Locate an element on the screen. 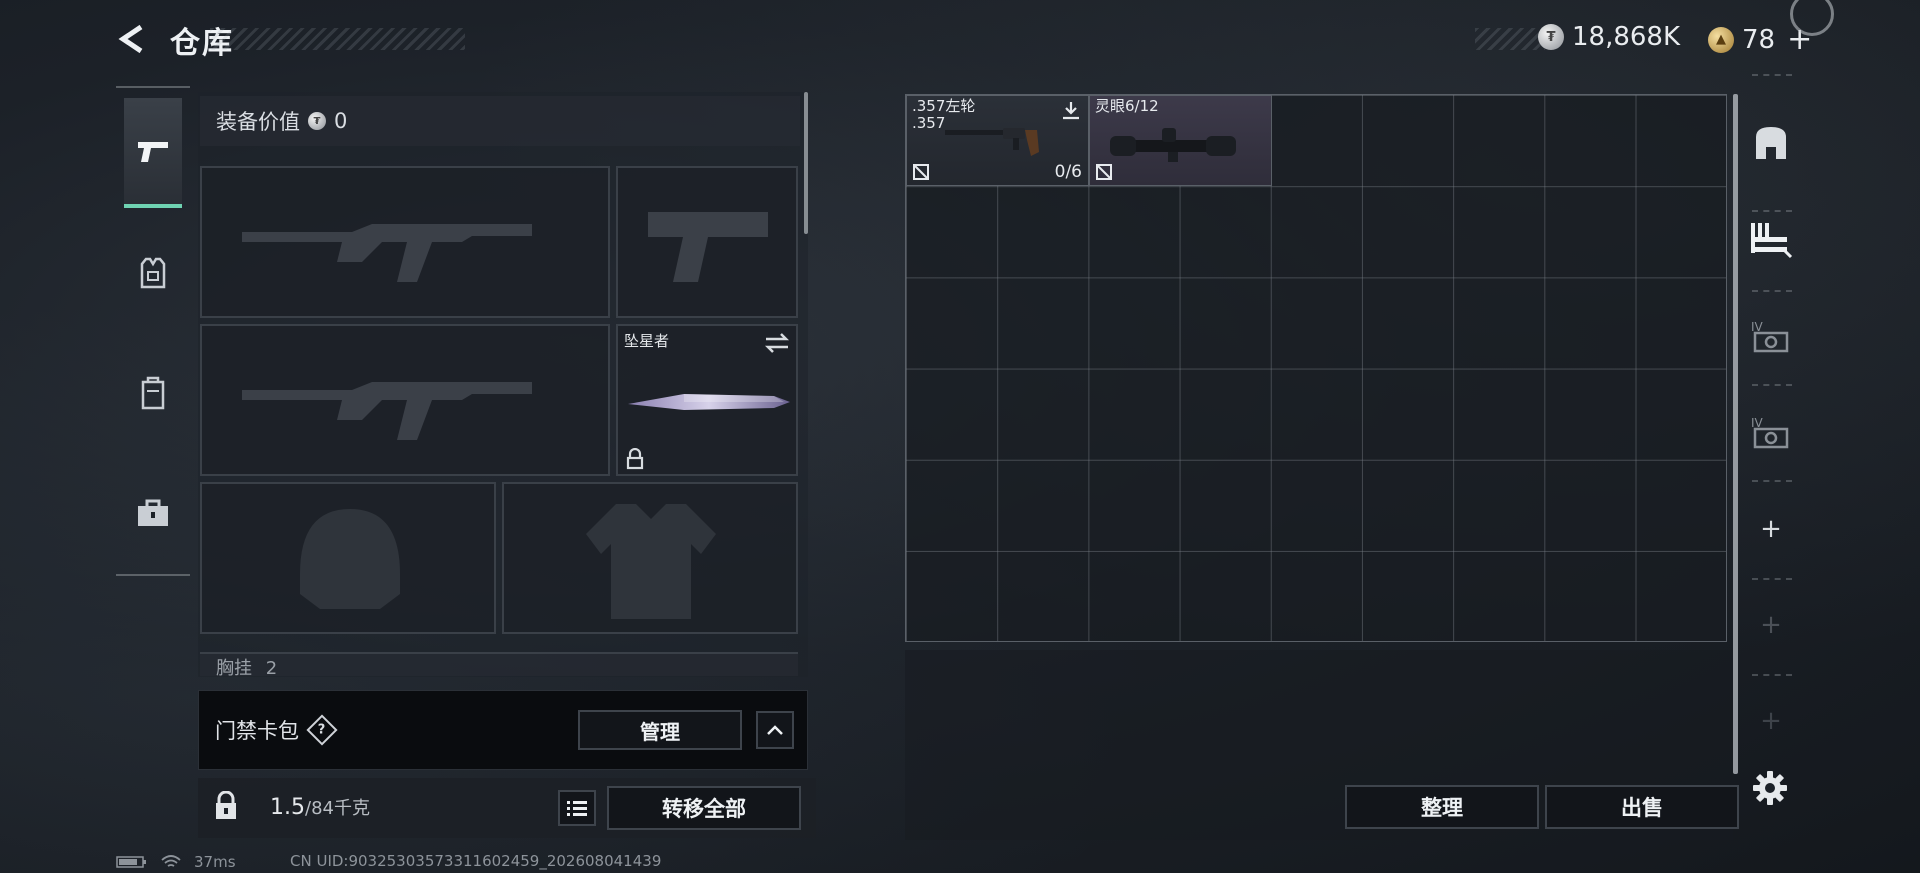  ammo-count: 0/6 is located at coordinates (1068, 172).